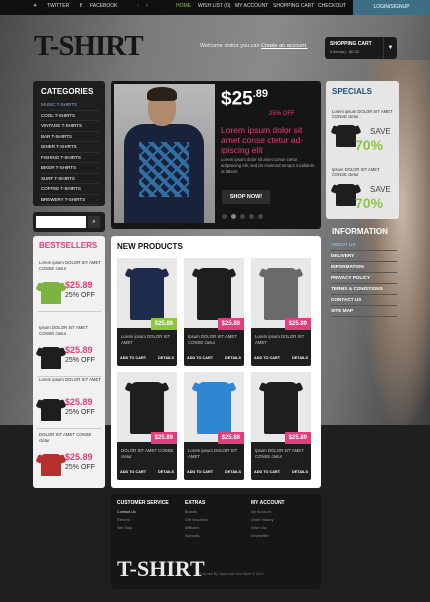  What do you see at coordinates (391, 7) in the screenshot?
I see `login-signup-button: LOGIN/SIGNUP` at bounding box center [391, 7].